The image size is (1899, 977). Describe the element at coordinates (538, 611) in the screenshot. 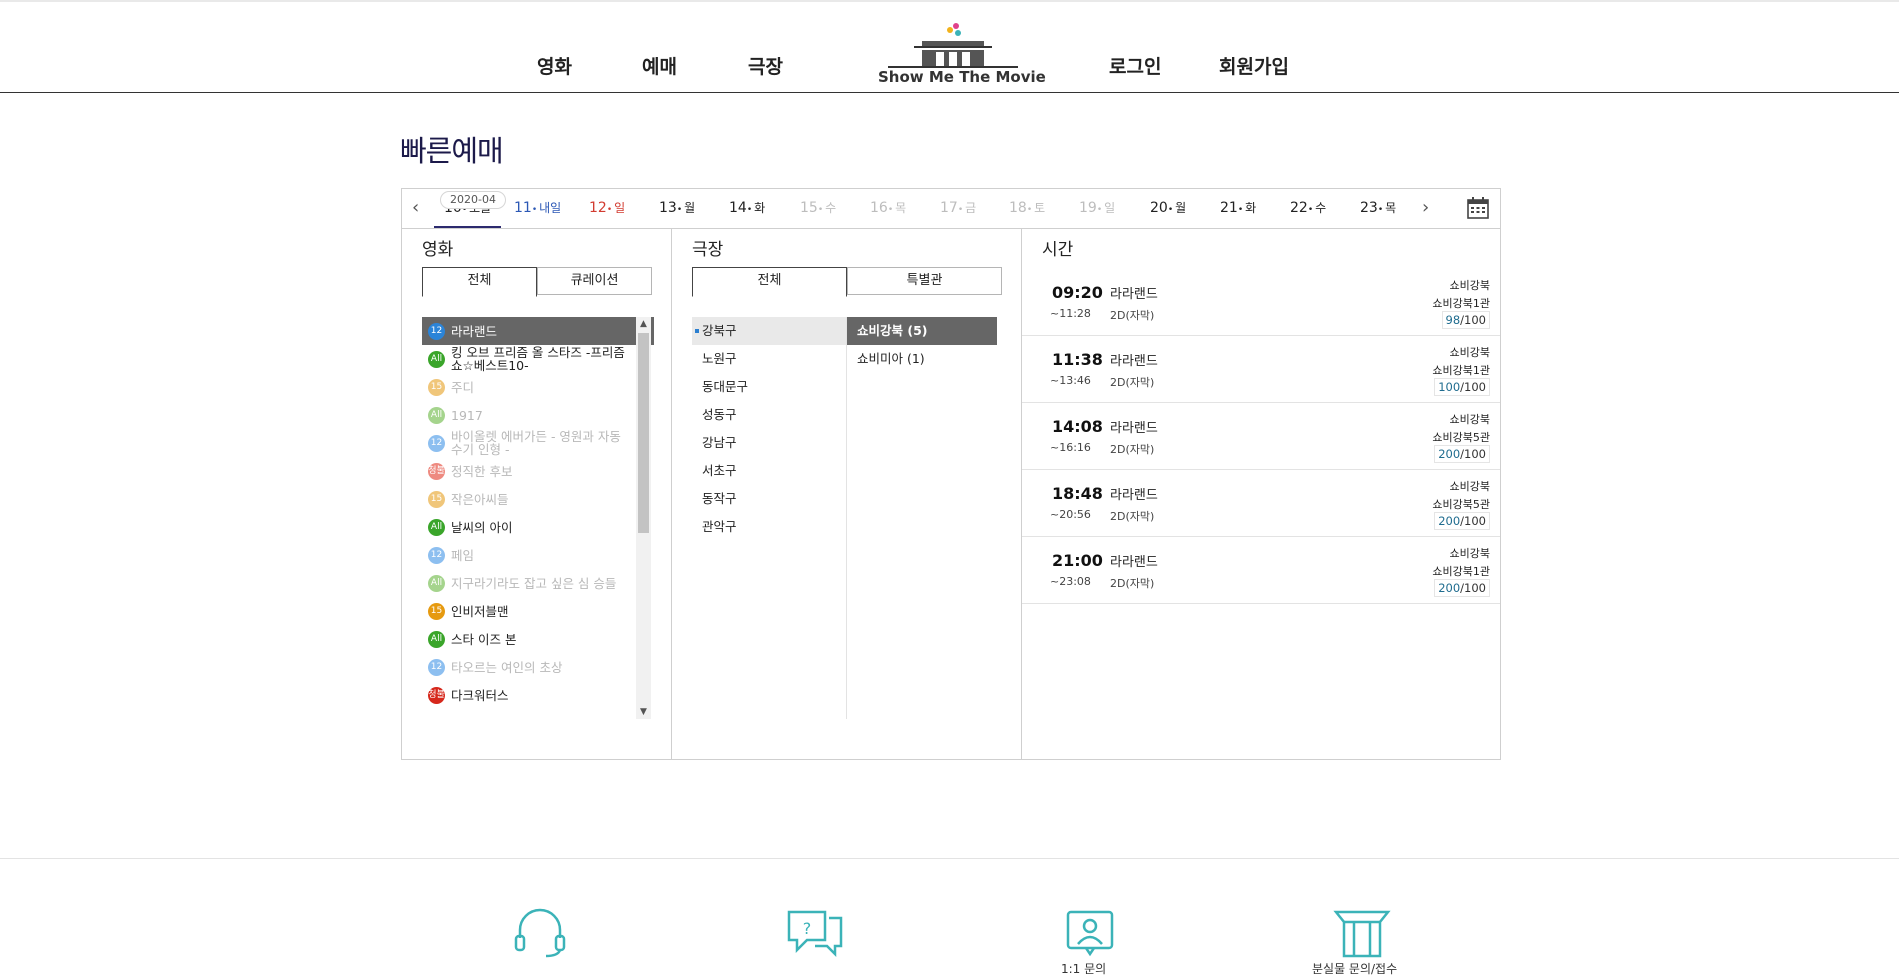

I see `movie-item: 15인비저블맨♡` at that location.